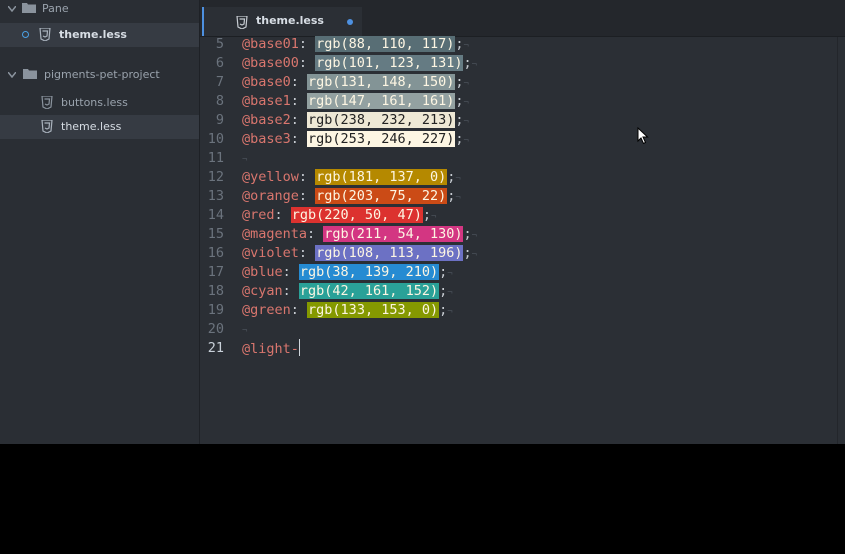  Describe the element at coordinates (518, 120) in the screenshot. I see `code-line: 9 @base2: rgb(238, 232, 213);¬` at that location.